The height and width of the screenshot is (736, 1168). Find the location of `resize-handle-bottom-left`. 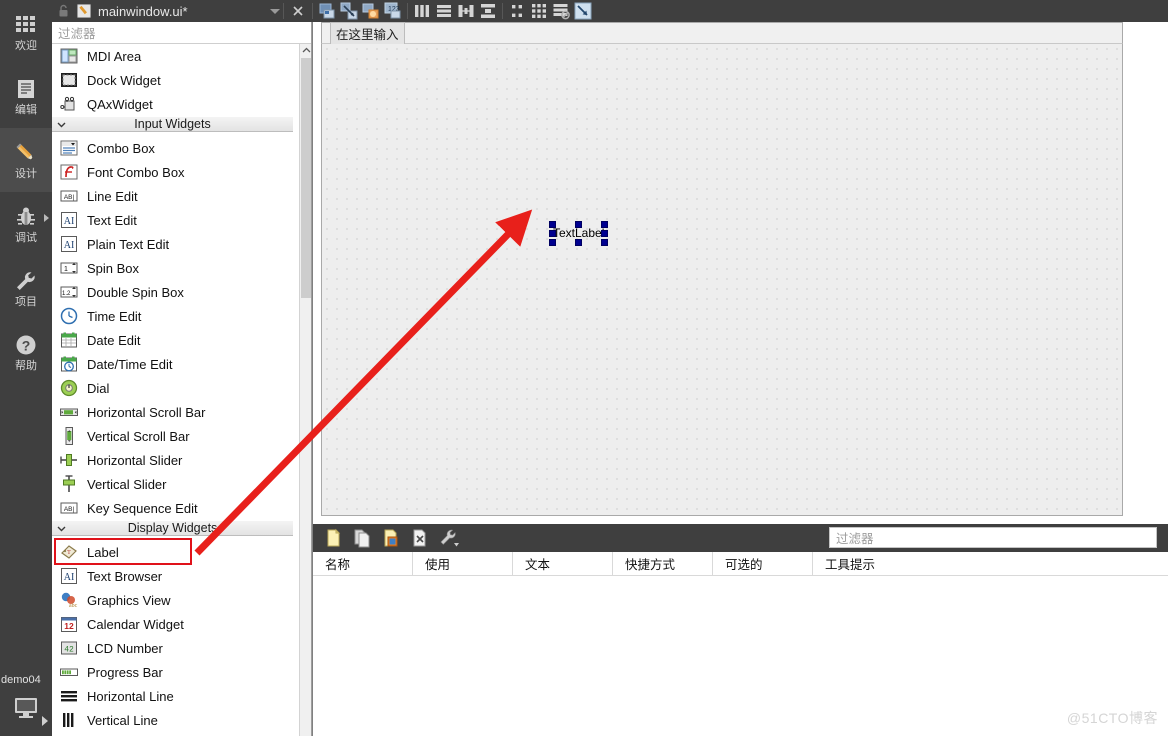

resize-handle-bottom-left is located at coordinates (552, 242).